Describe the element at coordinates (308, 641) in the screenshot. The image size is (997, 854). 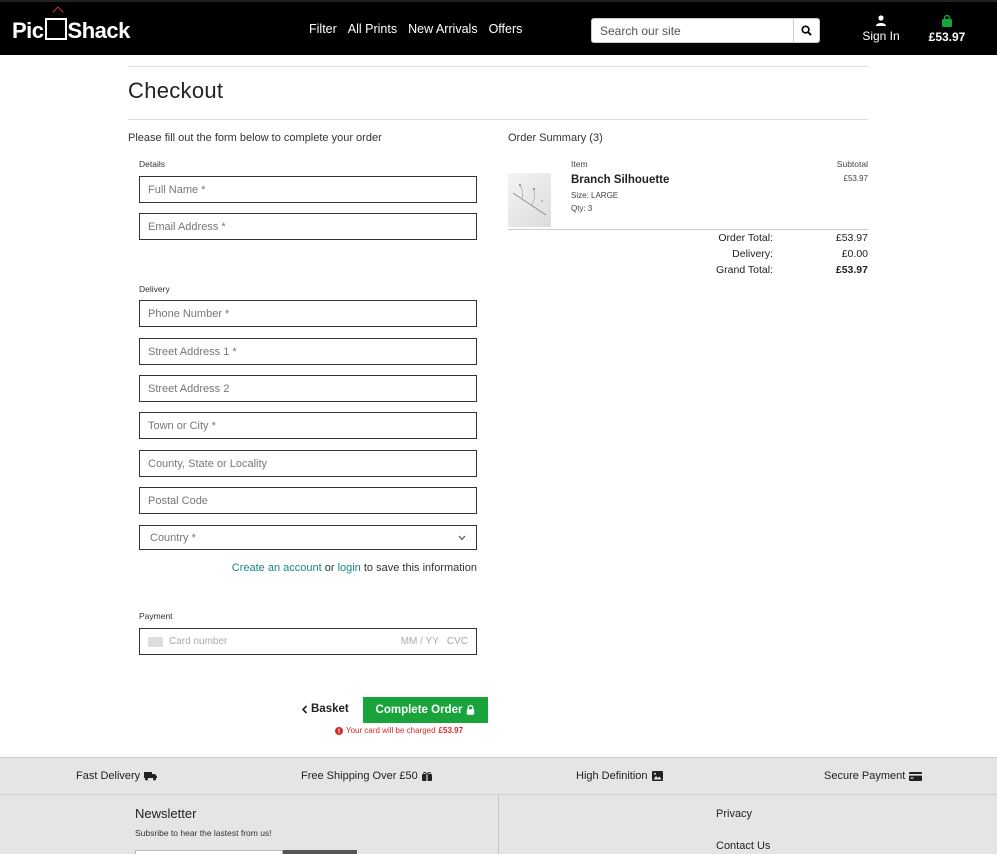
I see `card-input: Card number MM / YY CVC` at that location.